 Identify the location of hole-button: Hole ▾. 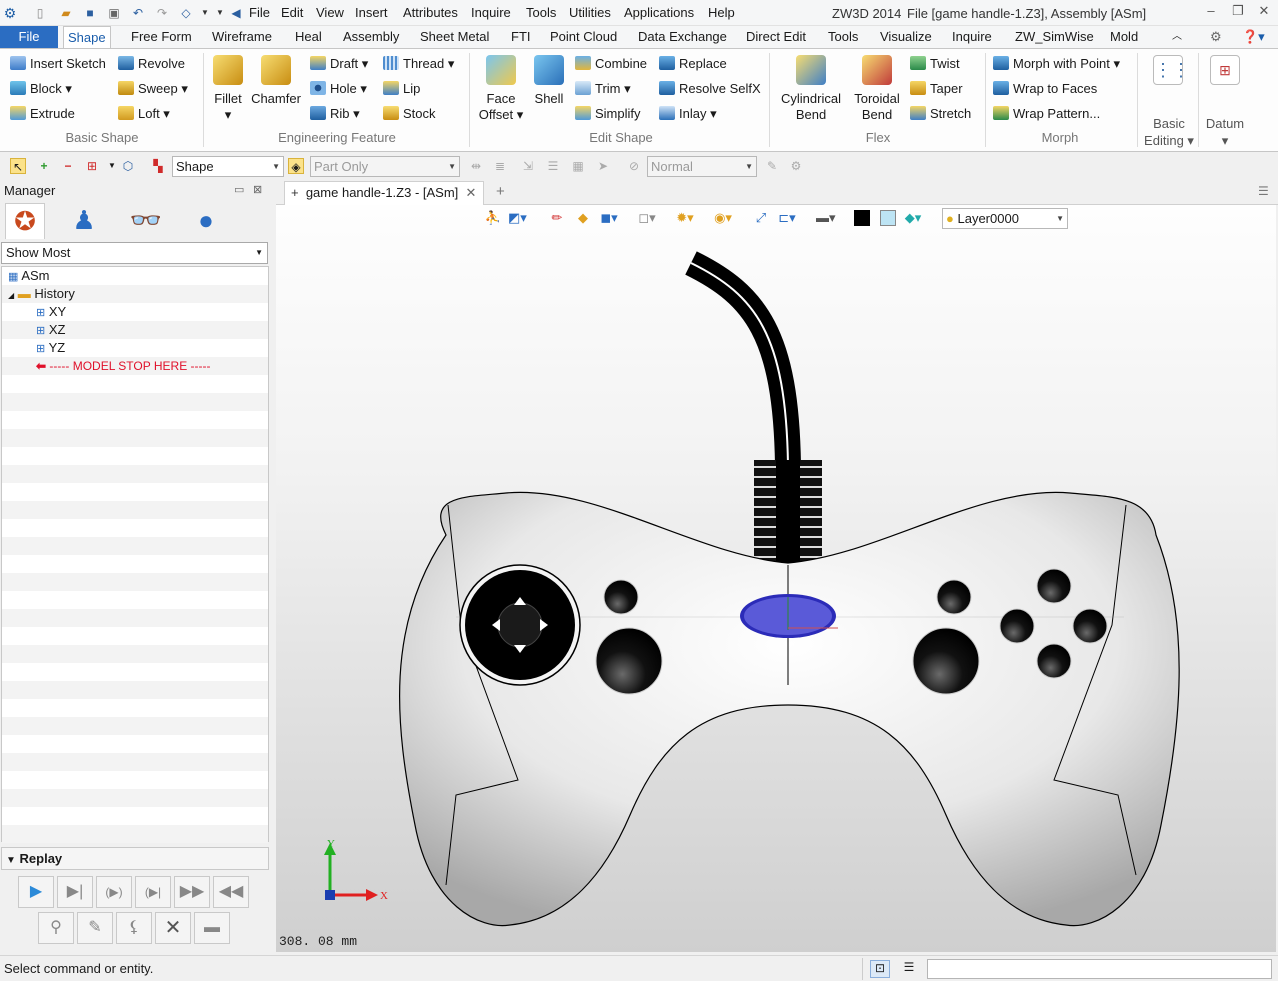
(338, 89).